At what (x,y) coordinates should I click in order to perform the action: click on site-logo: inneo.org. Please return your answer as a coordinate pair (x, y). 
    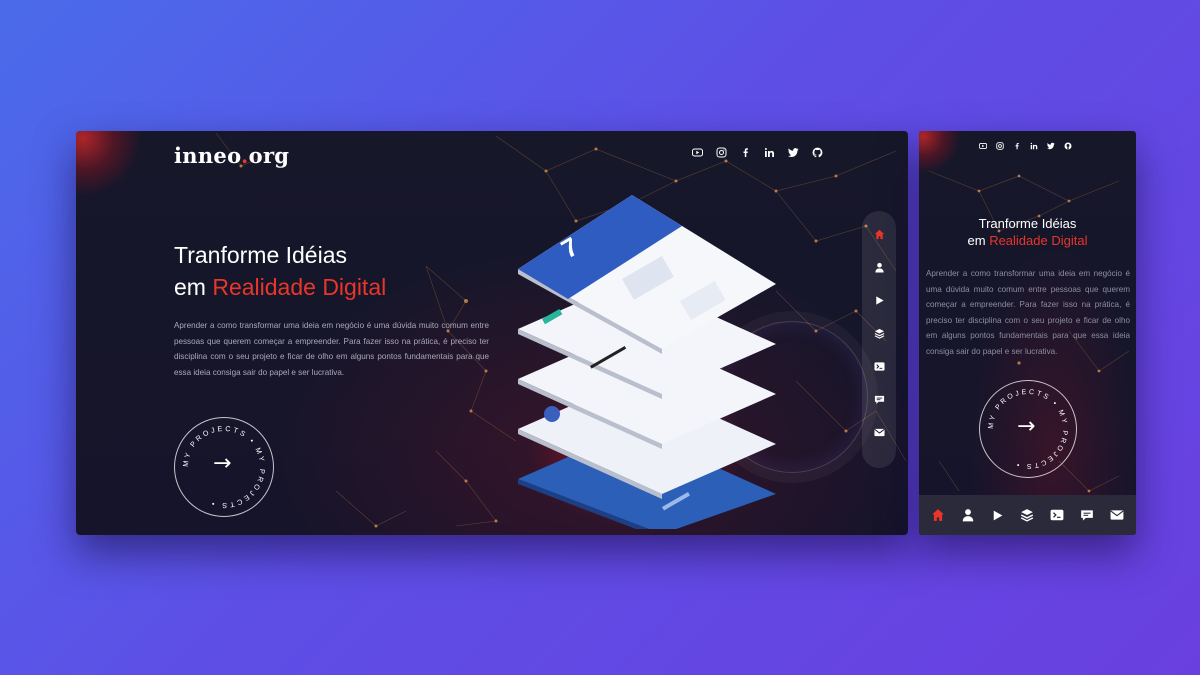
    Looking at the image, I should click on (231, 155).